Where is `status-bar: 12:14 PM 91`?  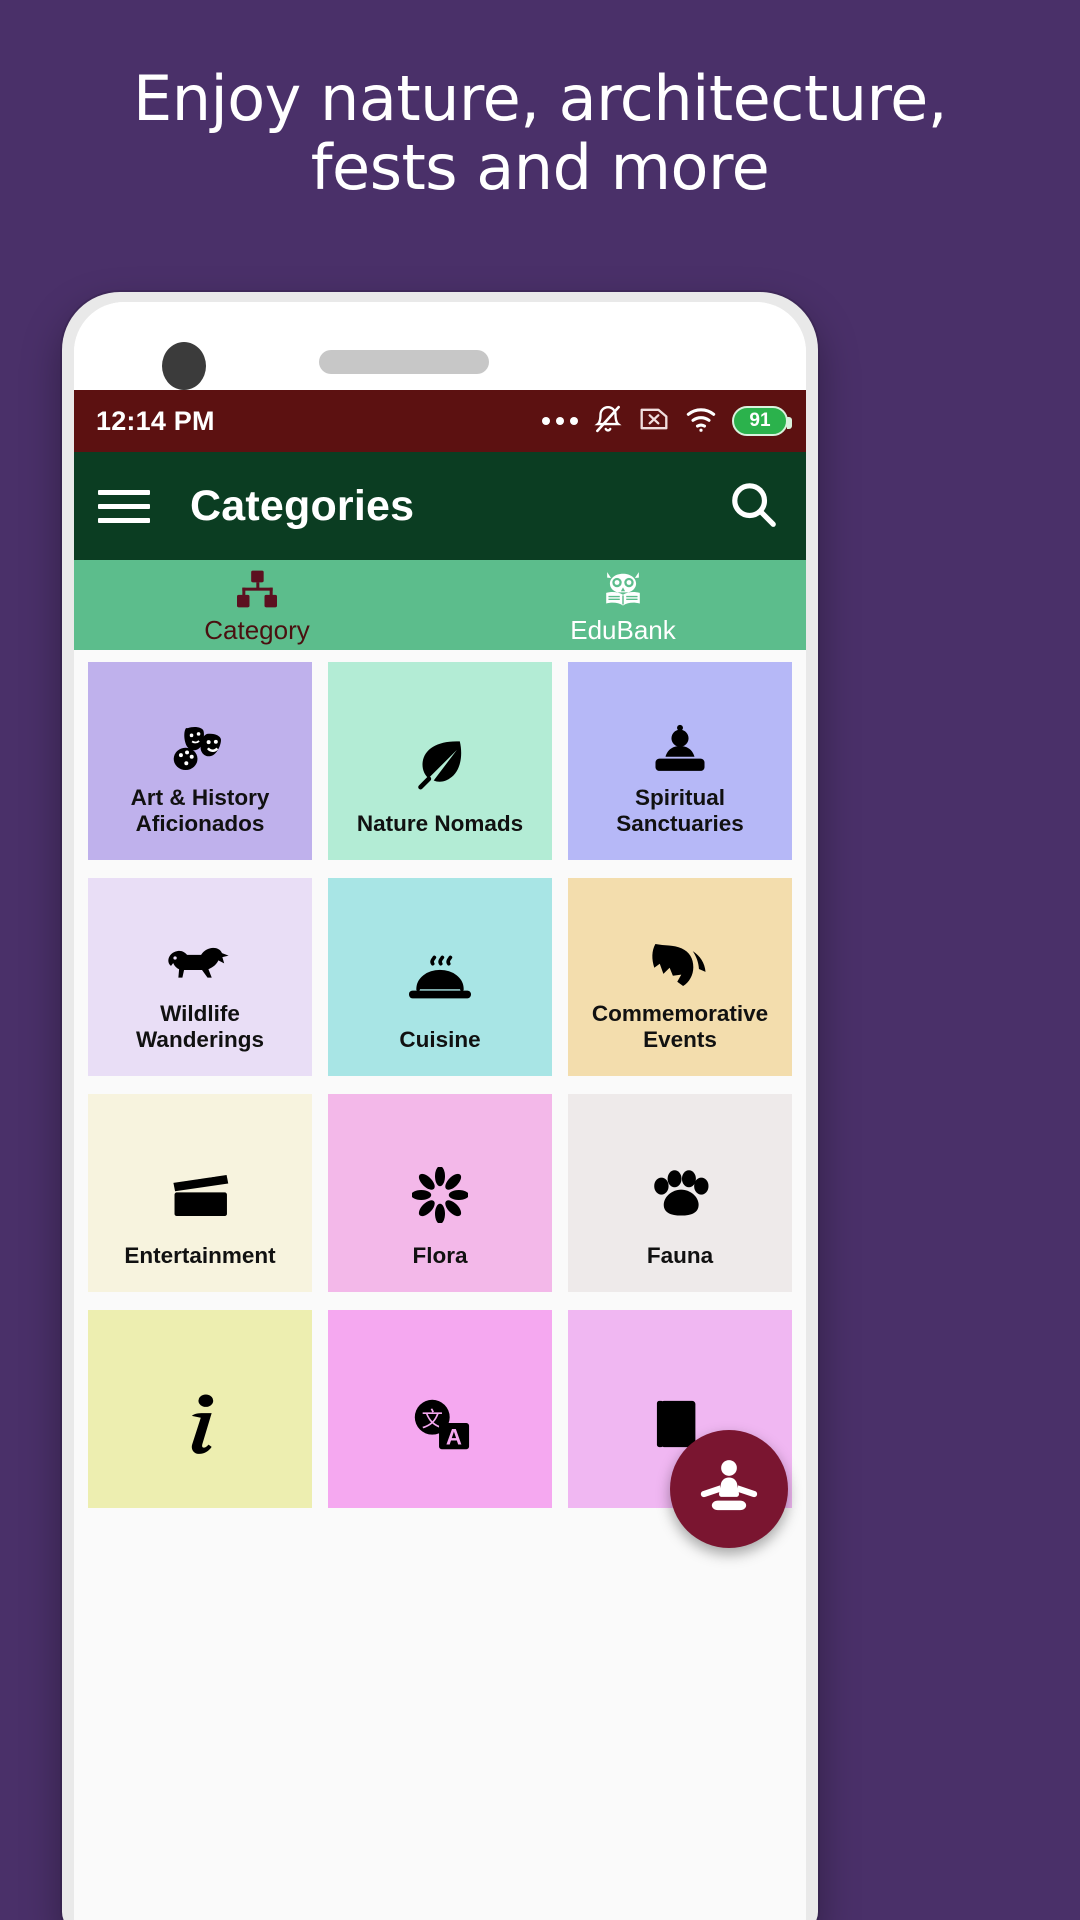 status-bar: 12:14 PM 91 is located at coordinates (440, 421).